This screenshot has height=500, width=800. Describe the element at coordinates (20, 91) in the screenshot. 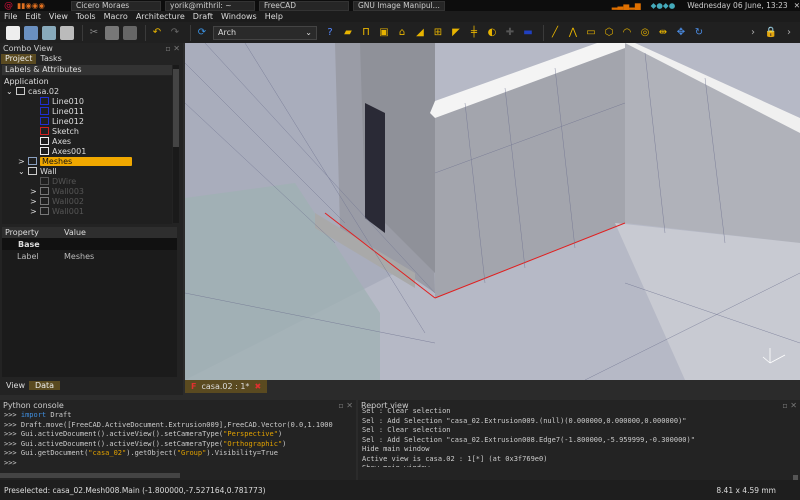

I see `document-icon` at that location.